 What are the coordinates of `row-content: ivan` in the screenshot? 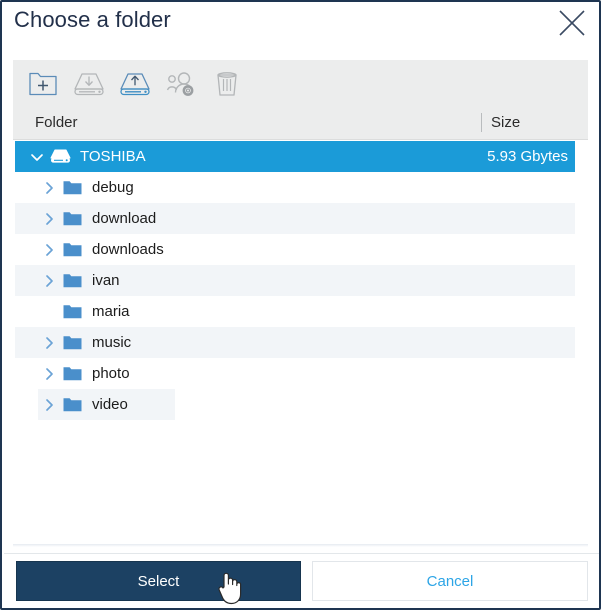 It's located at (301, 280).